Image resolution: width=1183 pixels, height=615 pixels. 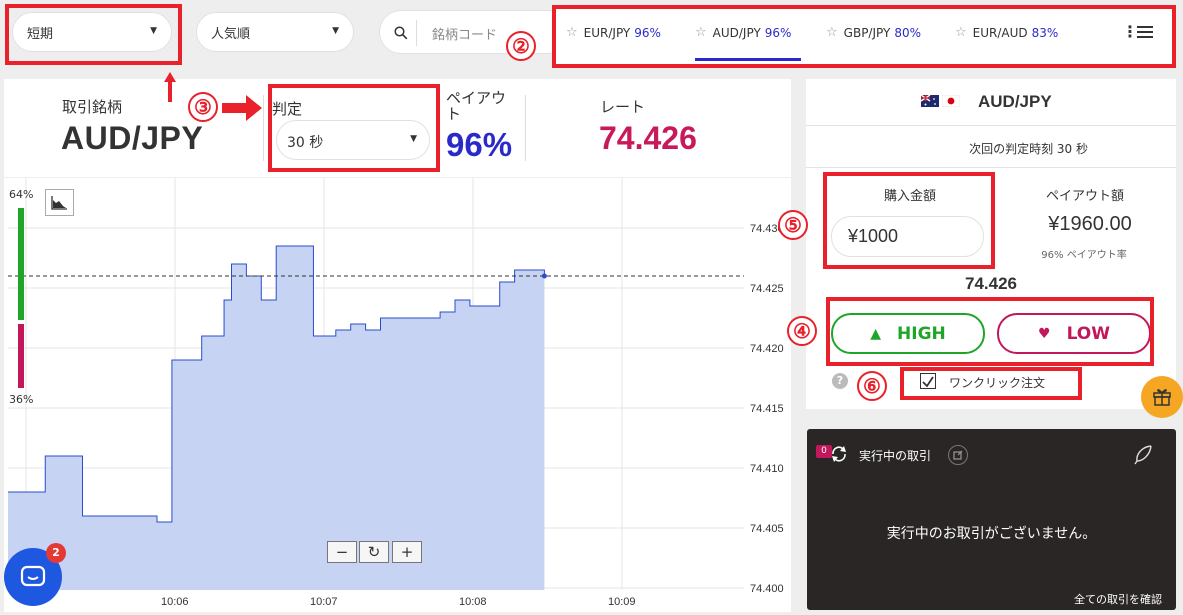 What do you see at coordinates (767, 289) in the screenshot?
I see `y-tick-label: 74.425` at bounding box center [767, 289].